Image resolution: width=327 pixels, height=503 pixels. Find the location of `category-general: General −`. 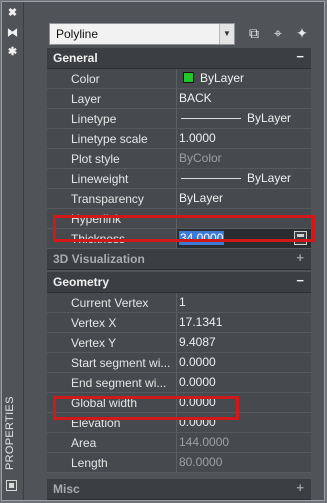

category-general: General − is located at coordinates (179, 58).